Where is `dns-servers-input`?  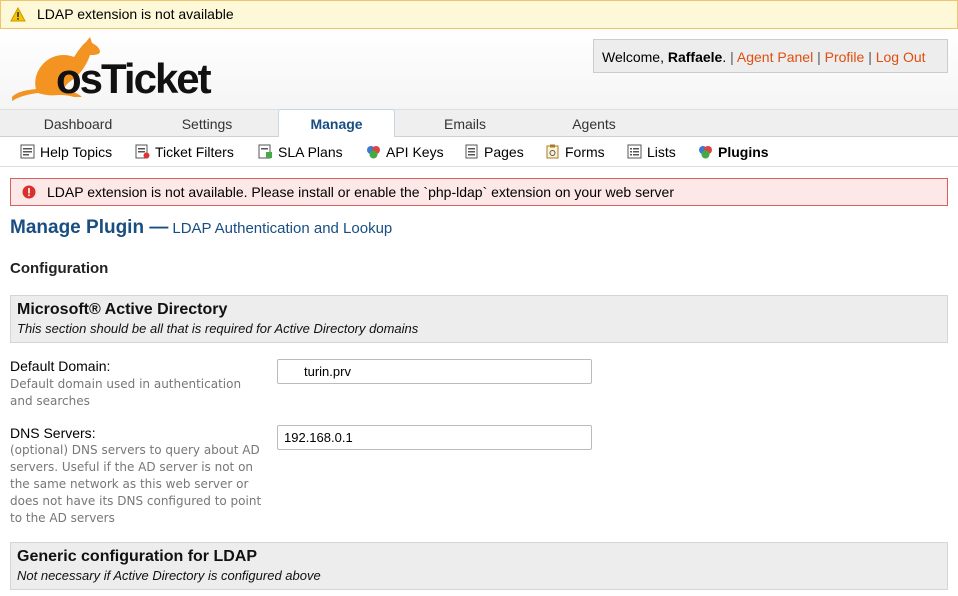 dns-servers-input is located at coordinates (434, 437).